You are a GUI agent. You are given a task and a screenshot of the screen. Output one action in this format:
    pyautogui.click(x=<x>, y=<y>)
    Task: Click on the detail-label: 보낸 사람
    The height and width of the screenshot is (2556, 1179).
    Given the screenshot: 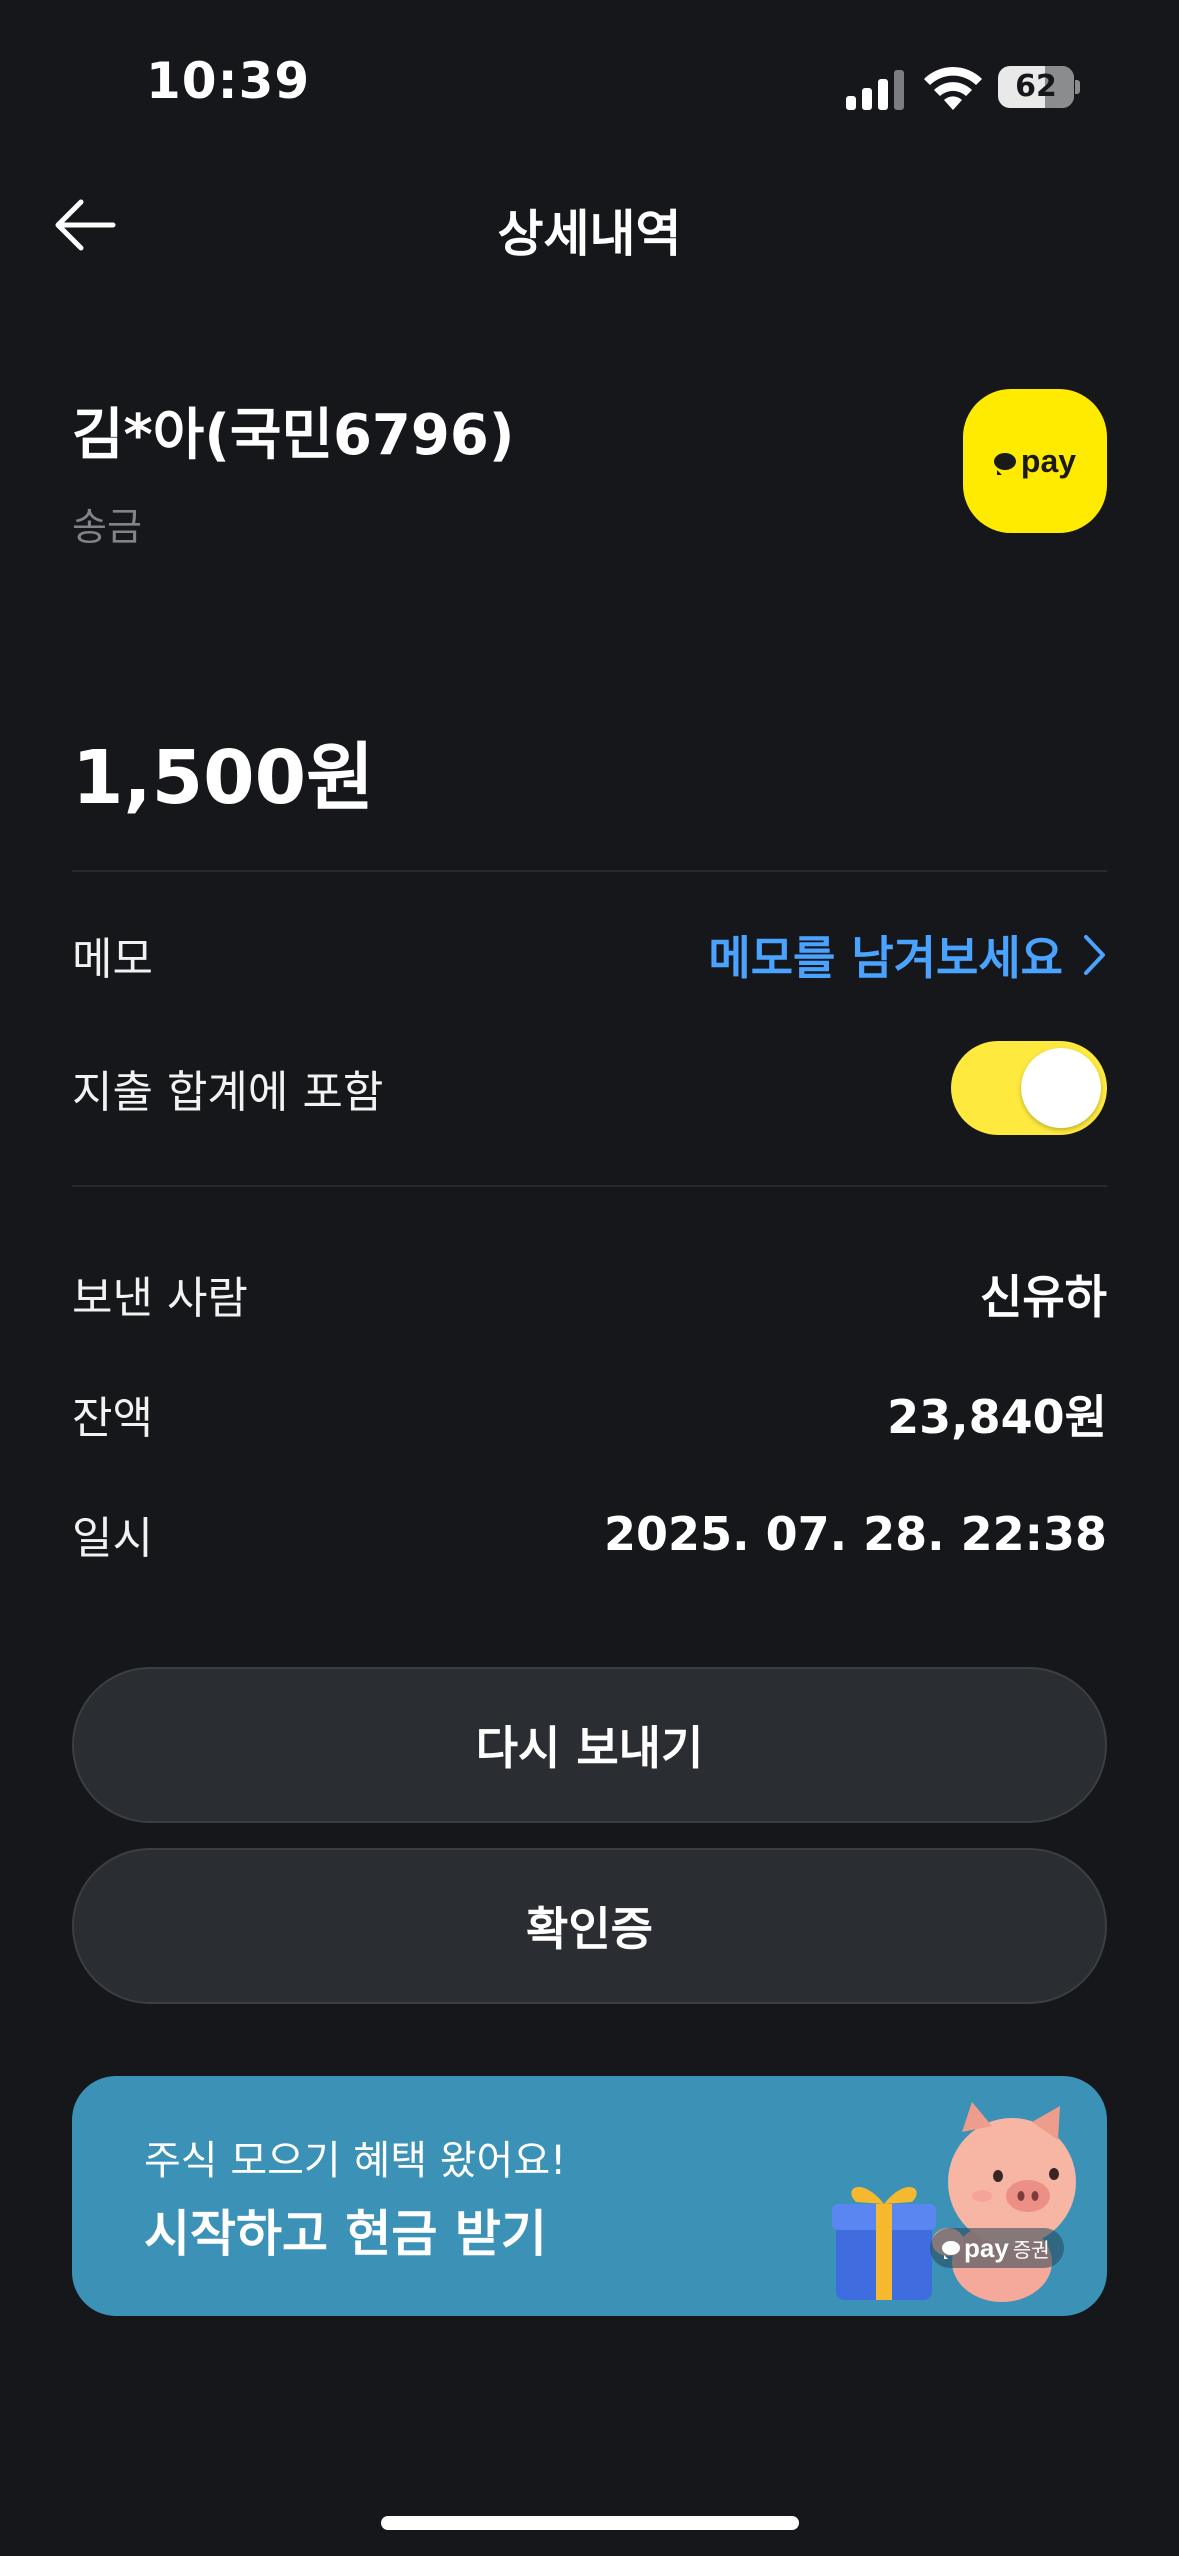 What is the action you would take?
    pyautogui.click(x=160, y=1298)
    